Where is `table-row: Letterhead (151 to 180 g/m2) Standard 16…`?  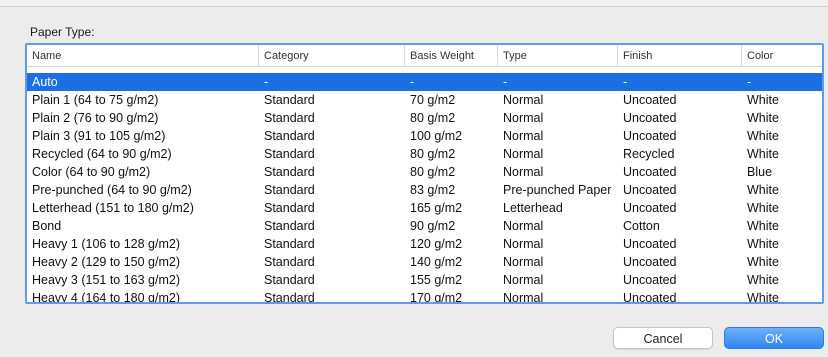
table-row: Letterhead (151 to 180 g/m2) Standard 16… is located at coordinates (424, 208).